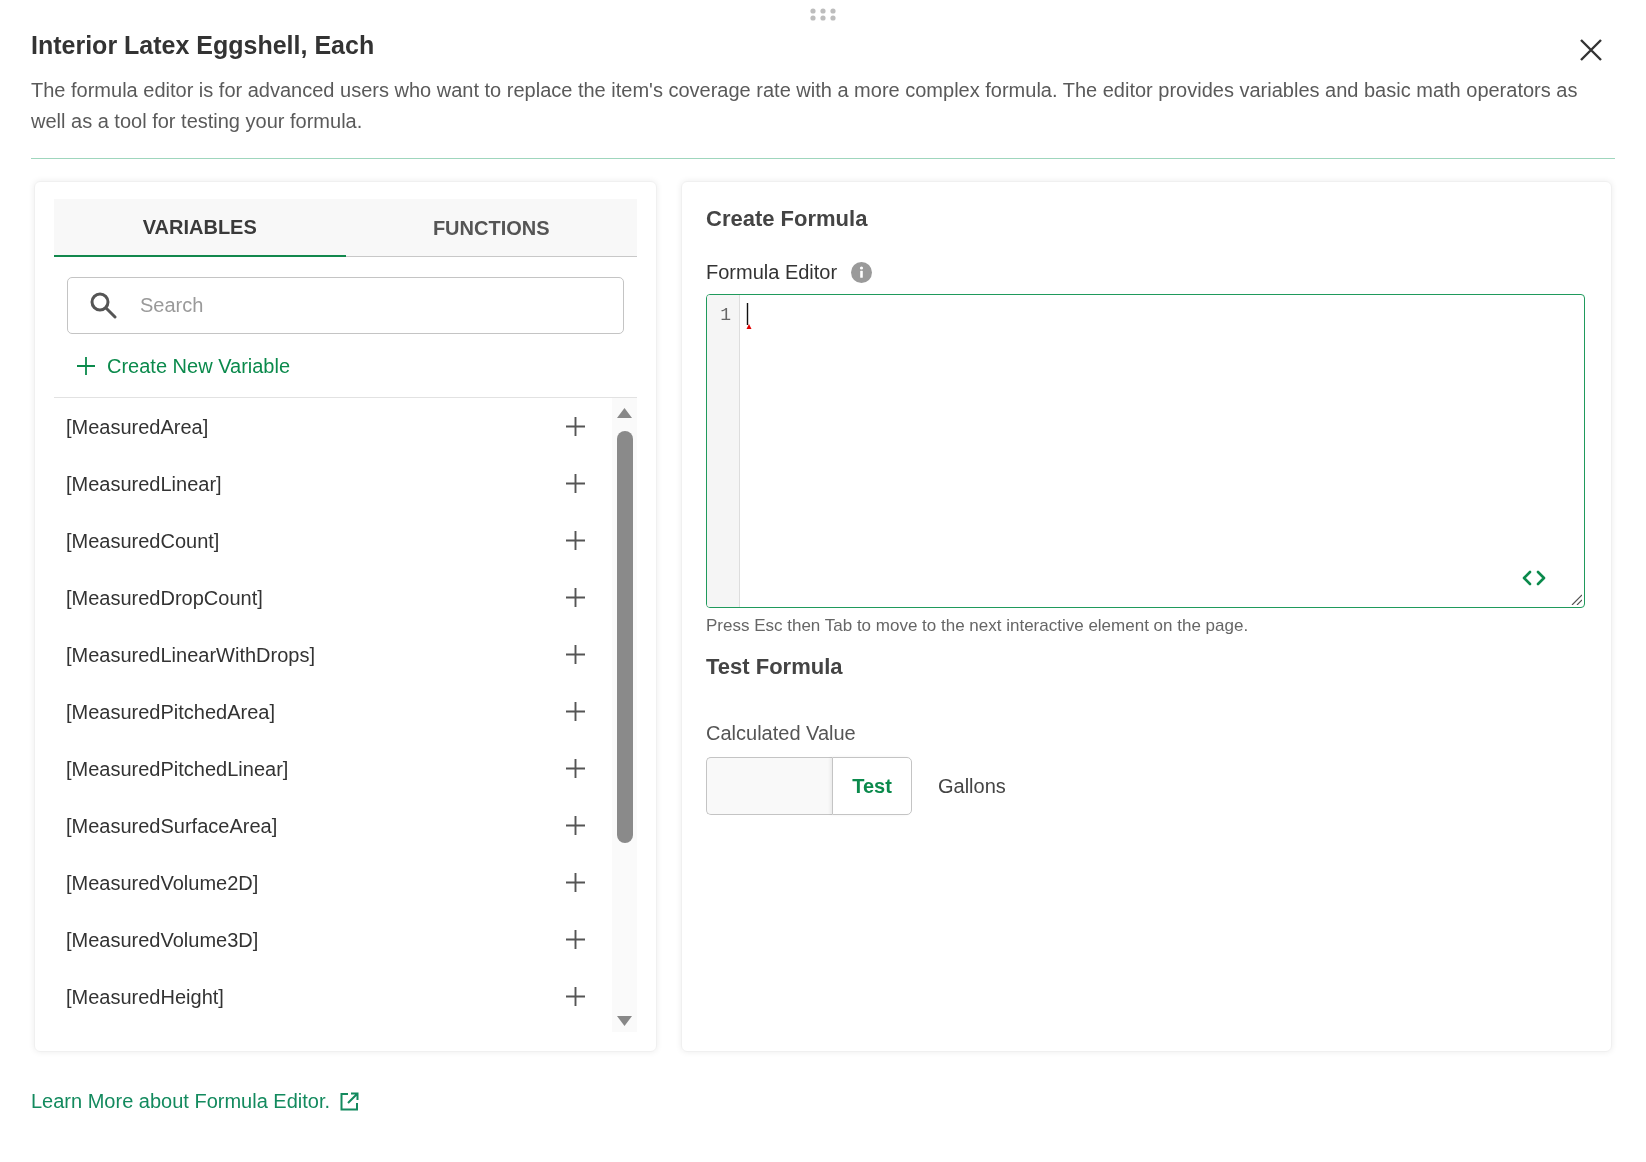 This screenshot has height=1162, width=1646. I want to click on line-number: 1, so click(725, 315).